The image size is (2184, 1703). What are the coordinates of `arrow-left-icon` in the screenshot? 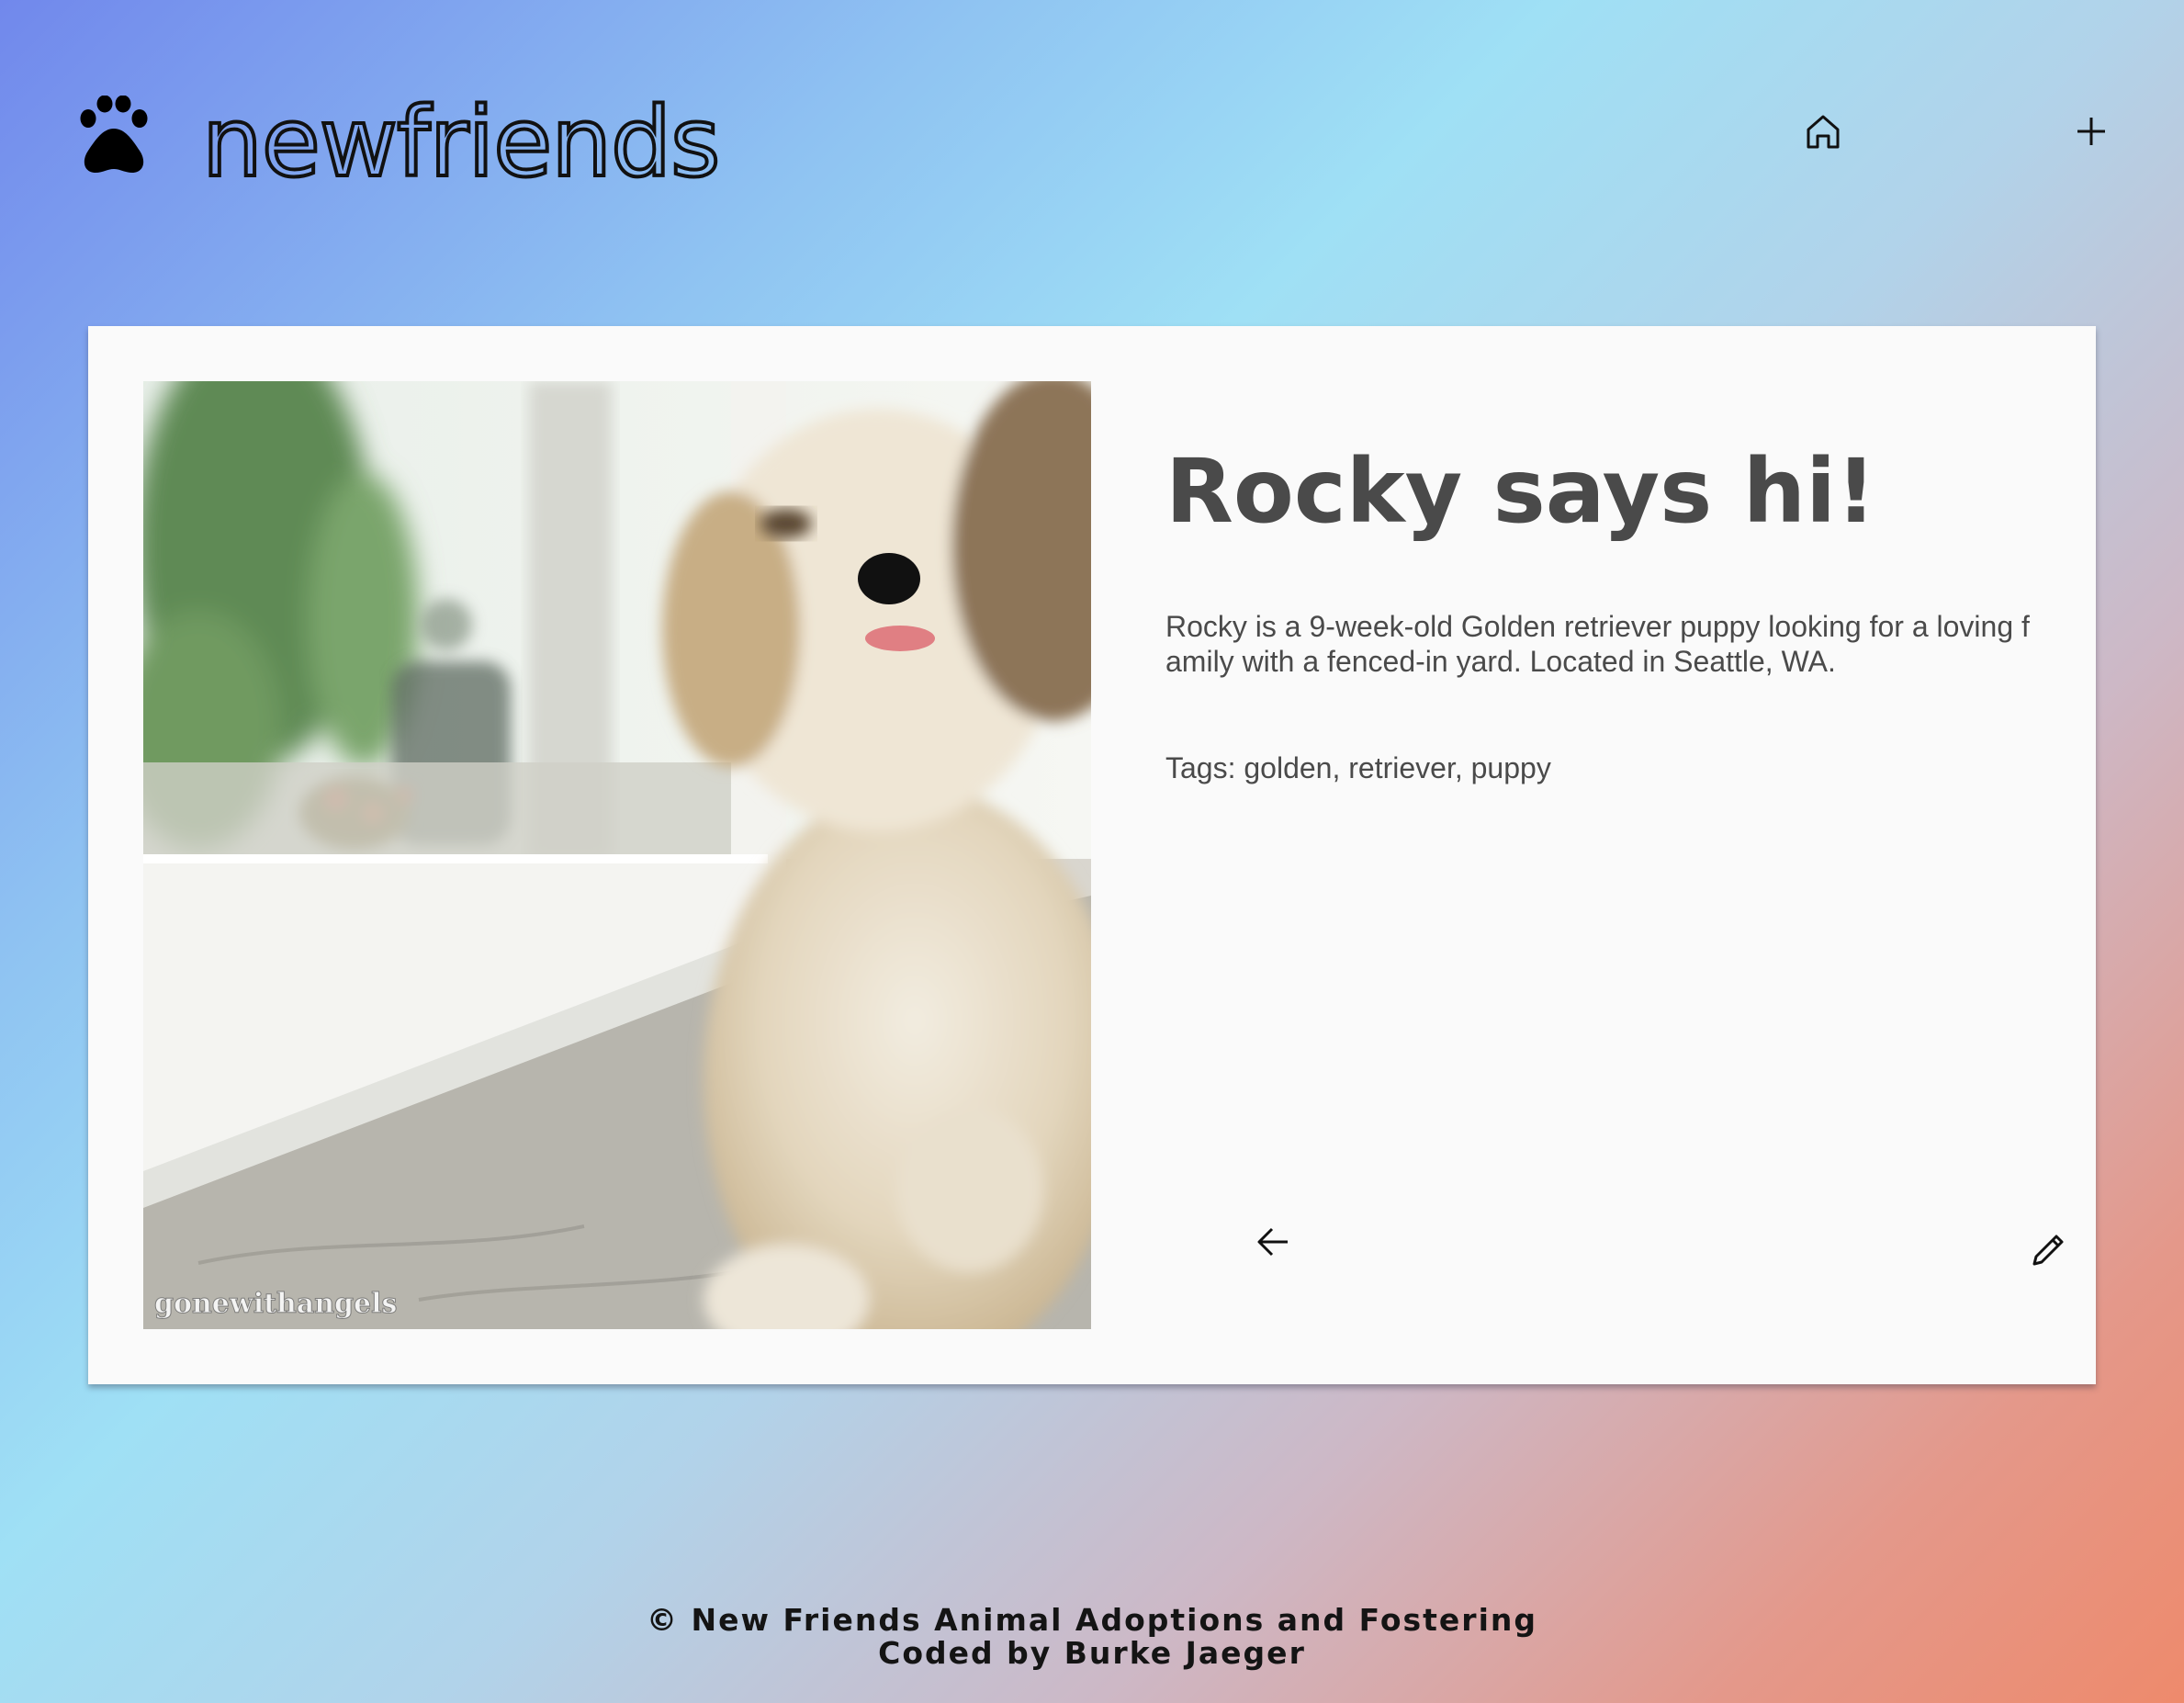 It's located at (1272, 1242).